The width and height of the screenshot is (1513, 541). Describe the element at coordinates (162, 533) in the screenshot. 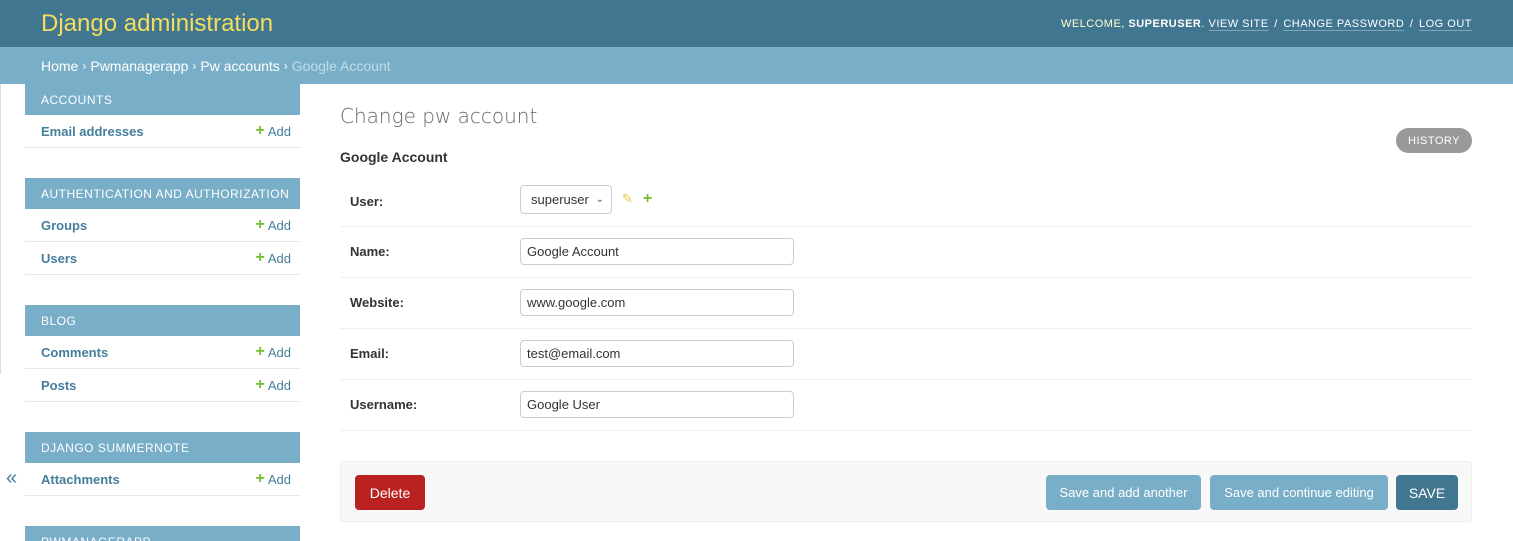

I see `module-caption-pwmanagerapp: Pwmanagerapp` at that location.